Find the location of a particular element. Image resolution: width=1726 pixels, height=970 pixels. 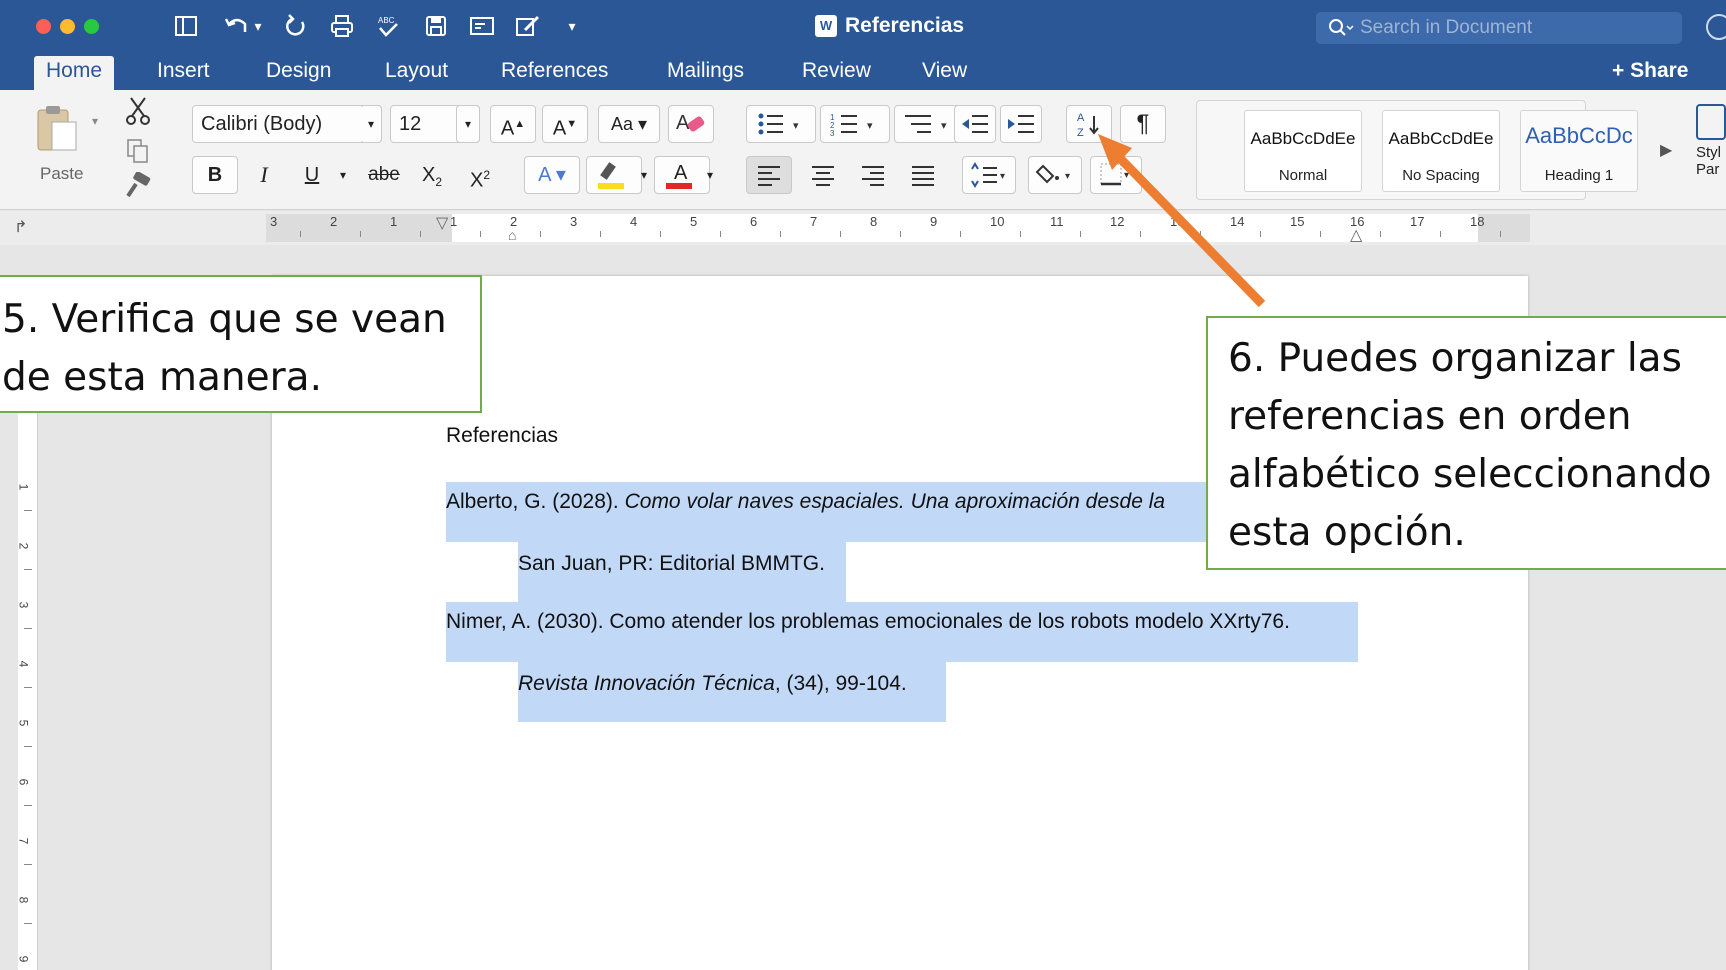

annotation-arrow is located at coordinates (1182, 221).